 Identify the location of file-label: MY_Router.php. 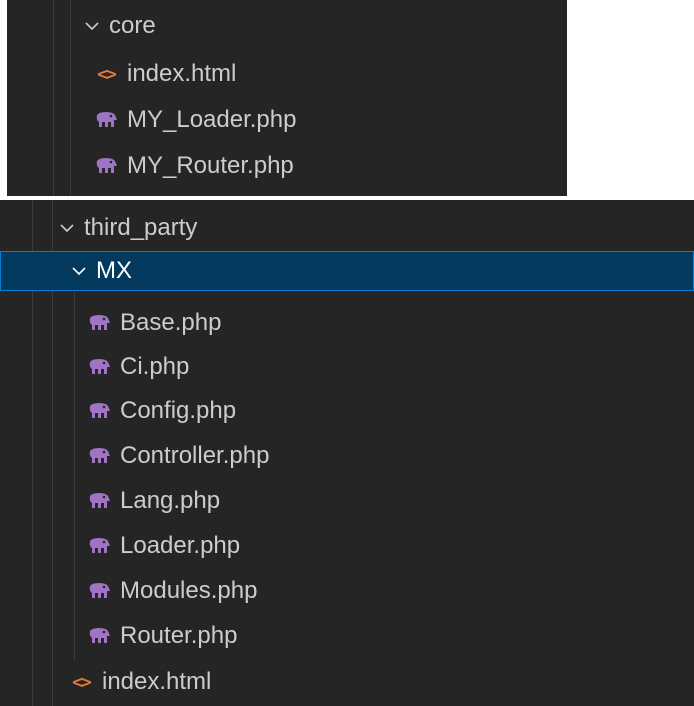
(210, 165).